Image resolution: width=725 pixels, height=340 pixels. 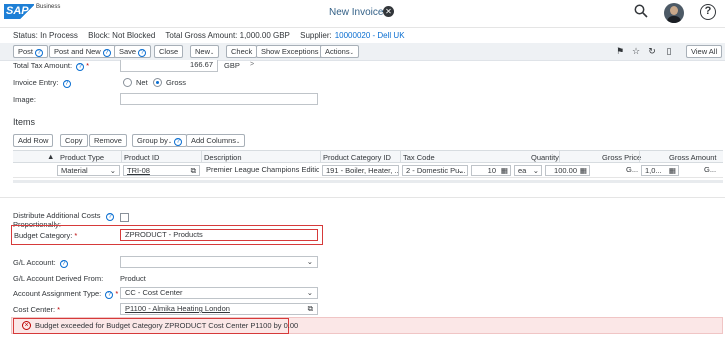 What do you see at coordinates (74, 170) in the screenshot?
I see `product-type-value: Material` at bounding box center [74, 170].